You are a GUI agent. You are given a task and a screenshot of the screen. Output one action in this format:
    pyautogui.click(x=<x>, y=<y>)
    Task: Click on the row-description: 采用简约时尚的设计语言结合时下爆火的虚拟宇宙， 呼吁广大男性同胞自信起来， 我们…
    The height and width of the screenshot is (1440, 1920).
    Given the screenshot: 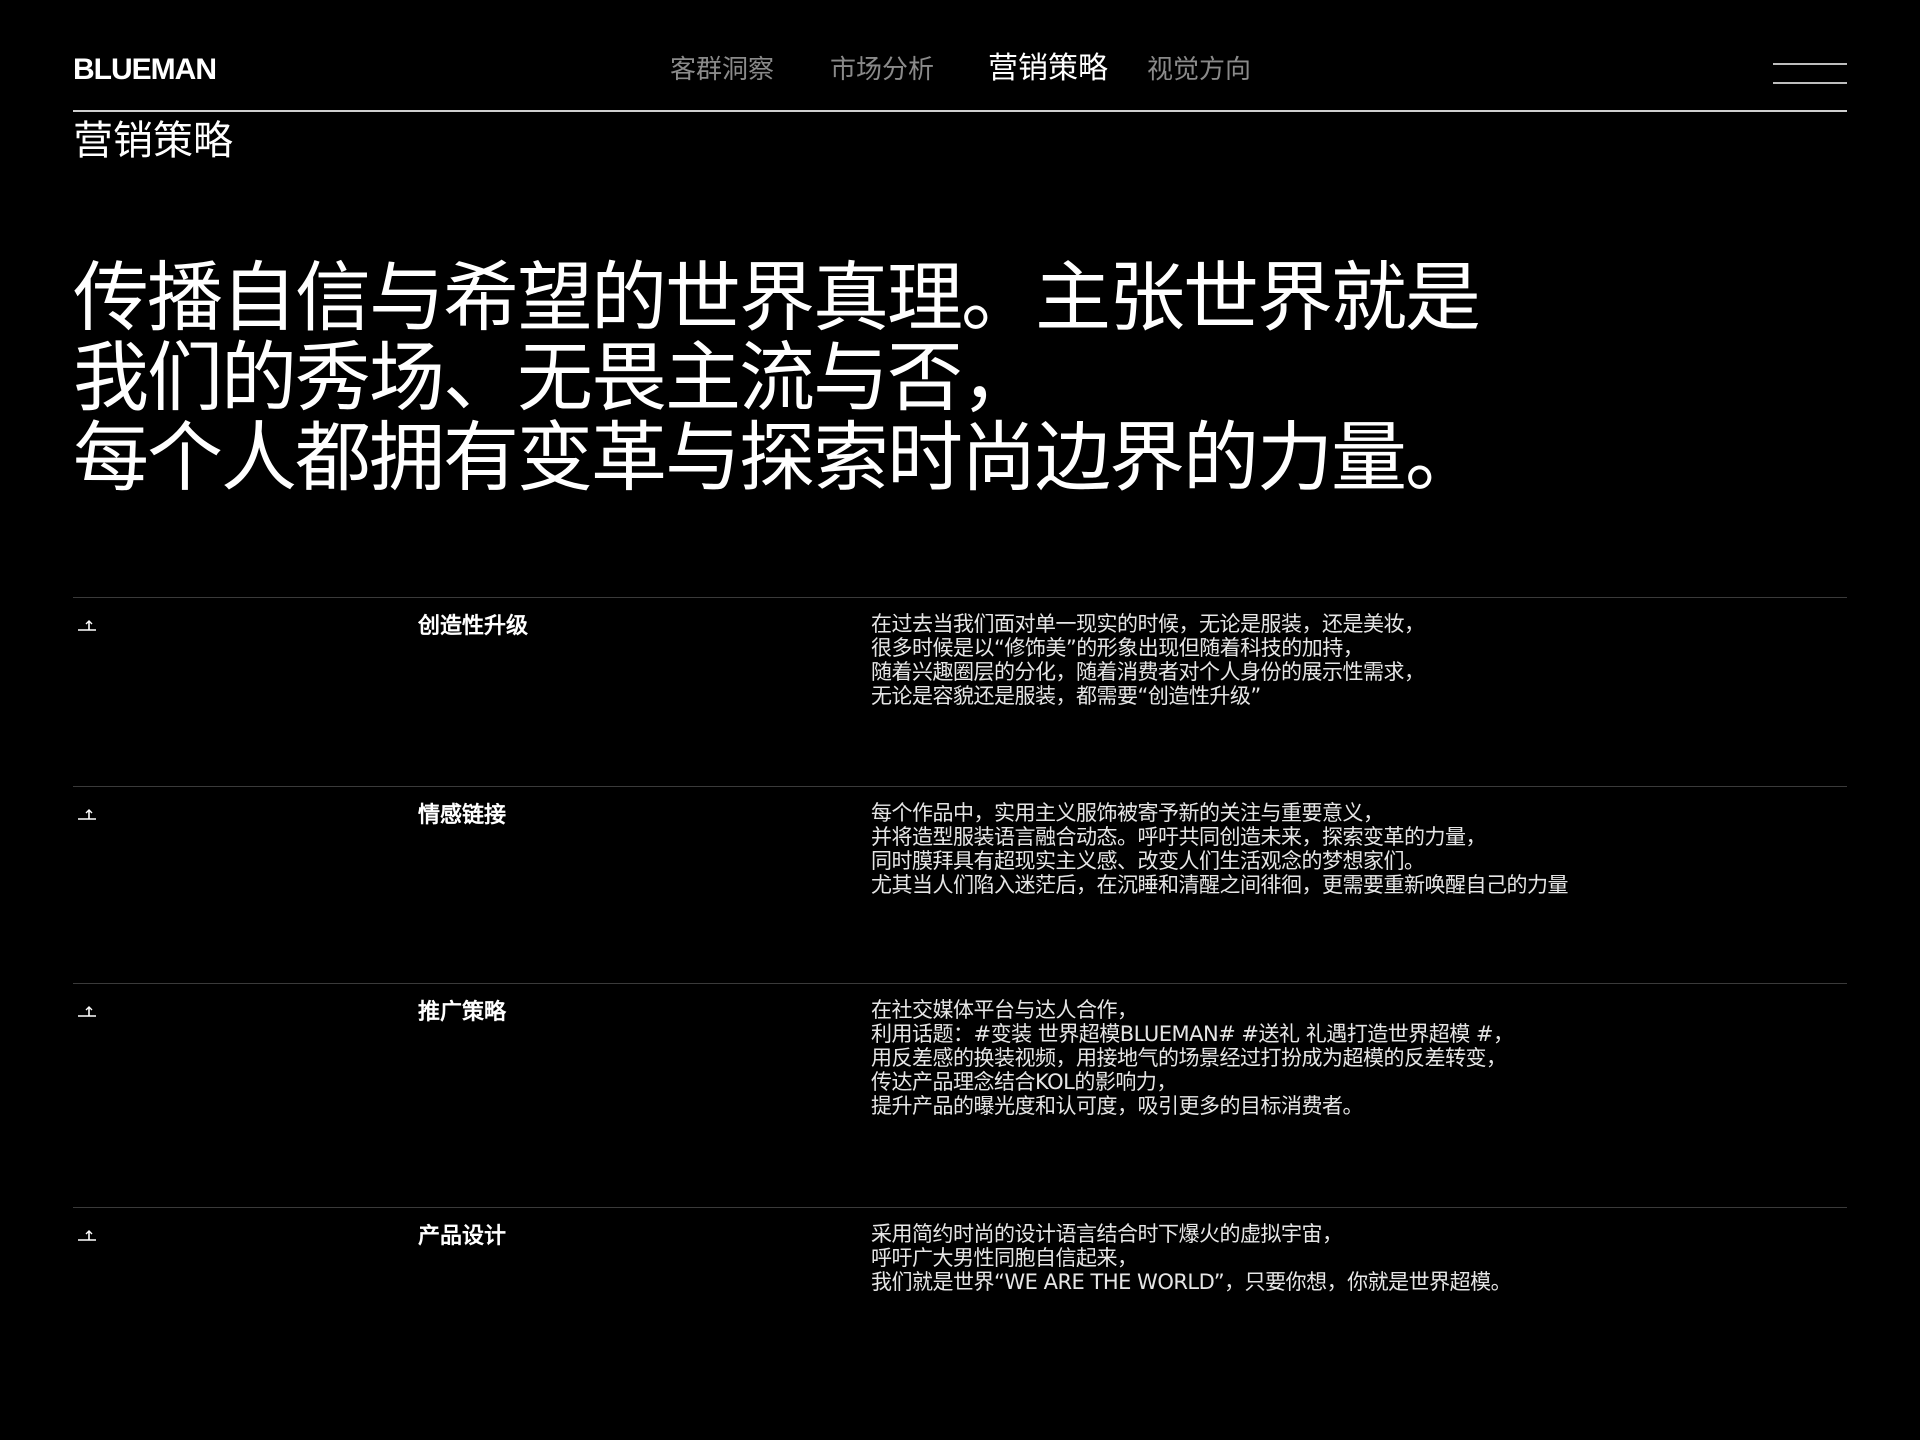 What is the action you would take?
    pyautogui.click(x=1191, y=1258)
    